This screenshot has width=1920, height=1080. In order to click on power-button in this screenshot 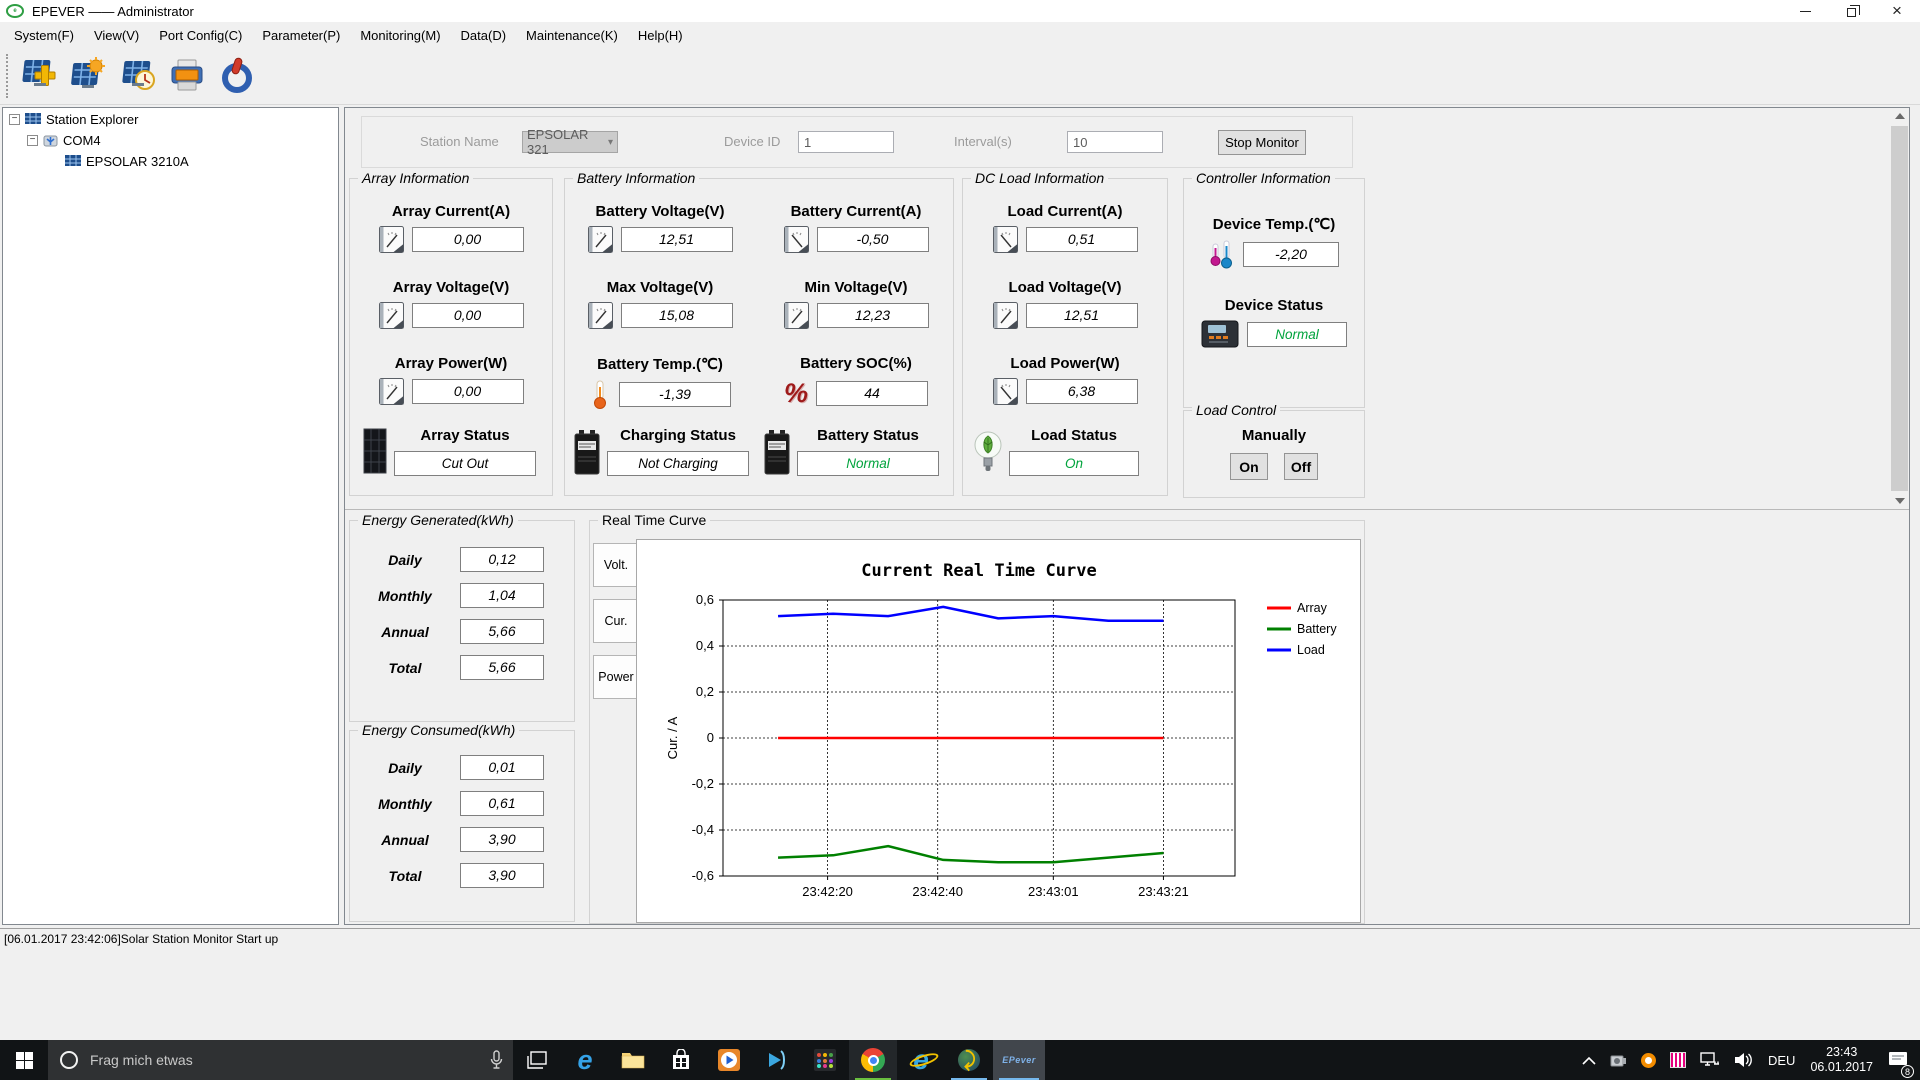, I will do `click(237, 76)`.